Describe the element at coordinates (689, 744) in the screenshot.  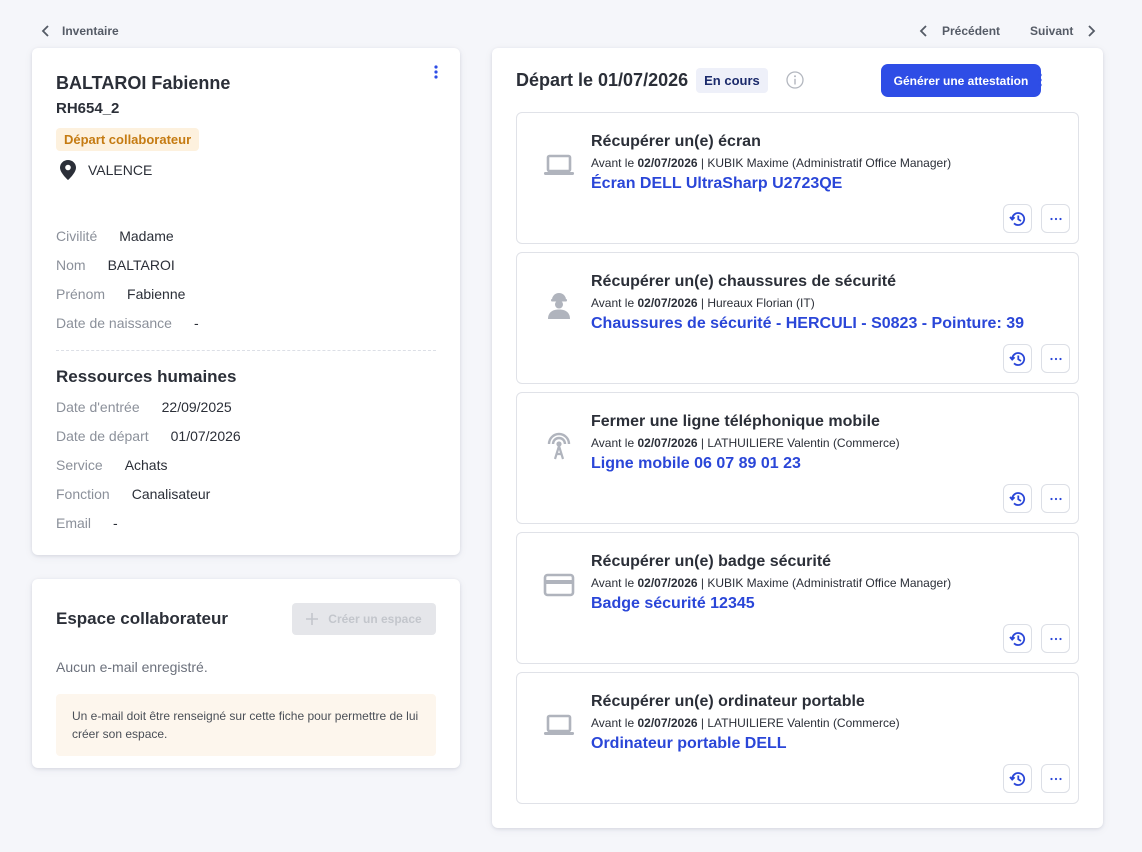
I see `task-item-link: Ordinateur portable DELL` at that location.